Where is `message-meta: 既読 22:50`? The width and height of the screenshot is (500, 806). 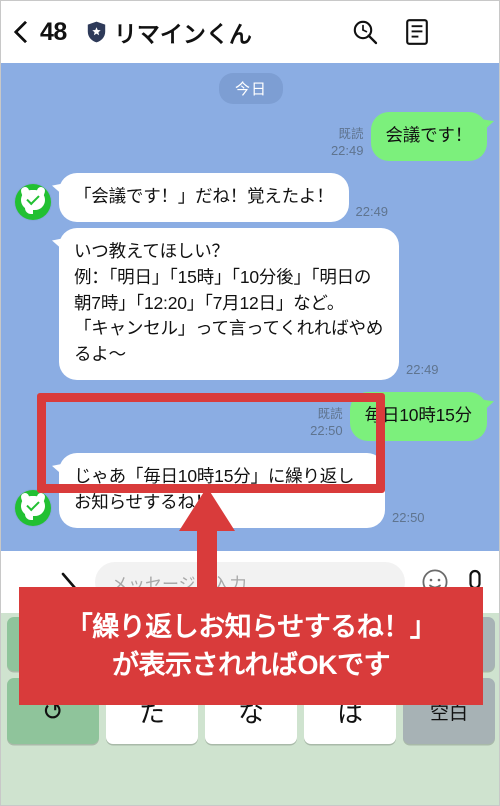 message-meta: 既読 22:50 is located at coordinates (326, 423).